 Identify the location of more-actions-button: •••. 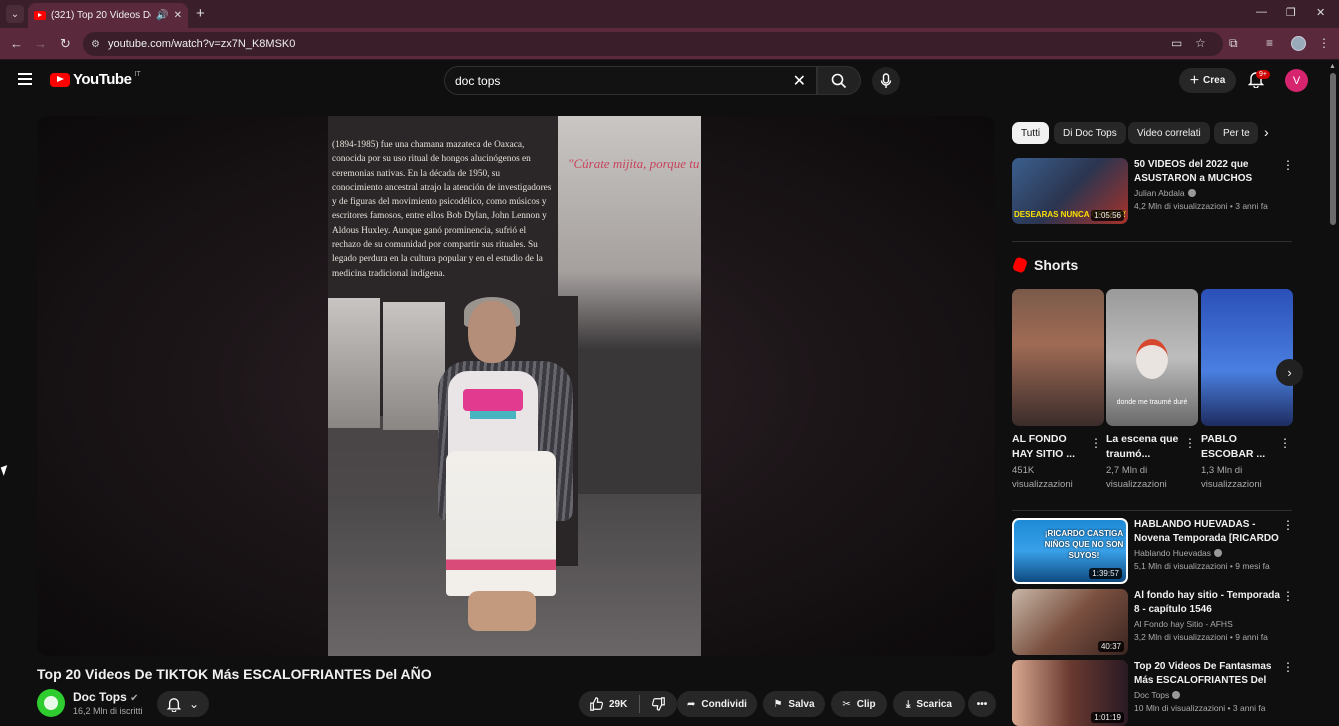
(982, 704).